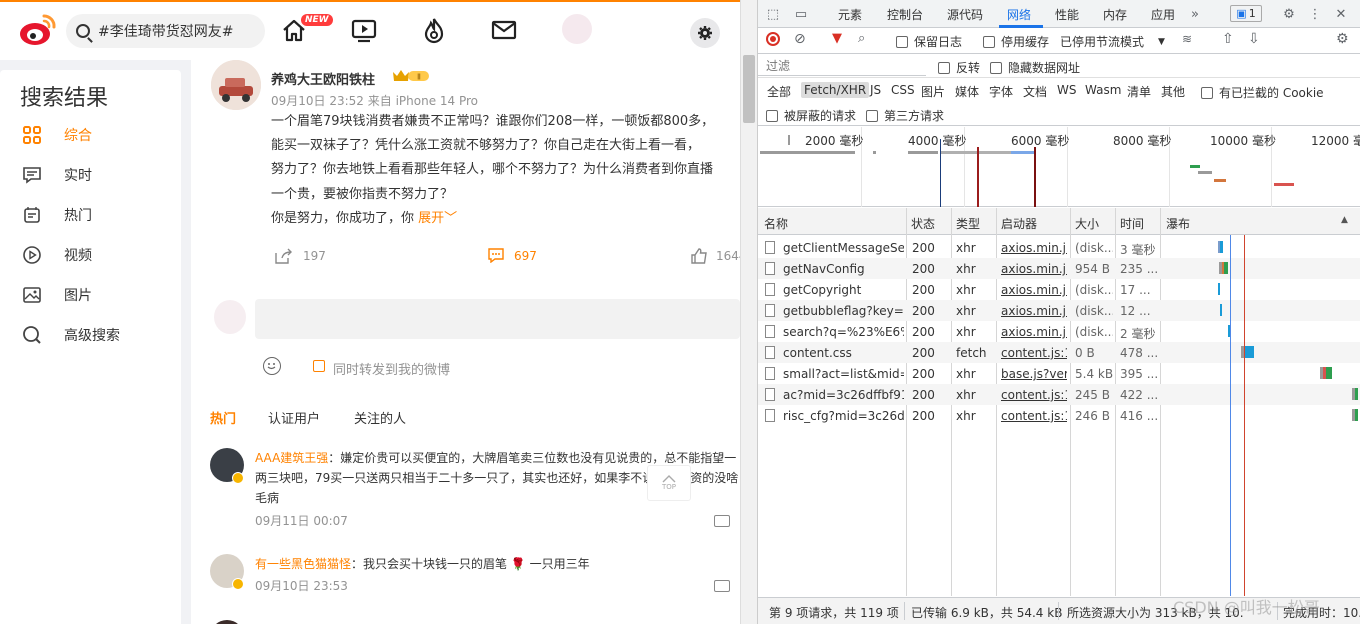  What do you see at coordinates (1132, 223) in the screenshot?
I see `column-header-time: 时间` at bounding box center [1132, 223].